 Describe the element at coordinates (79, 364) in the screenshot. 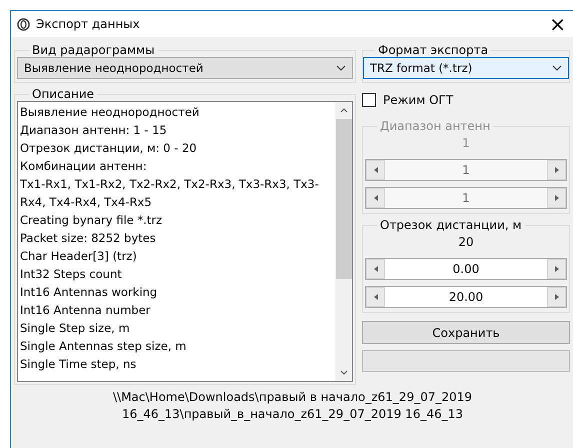

I see `description-line: Single Time step, ns` at that location.